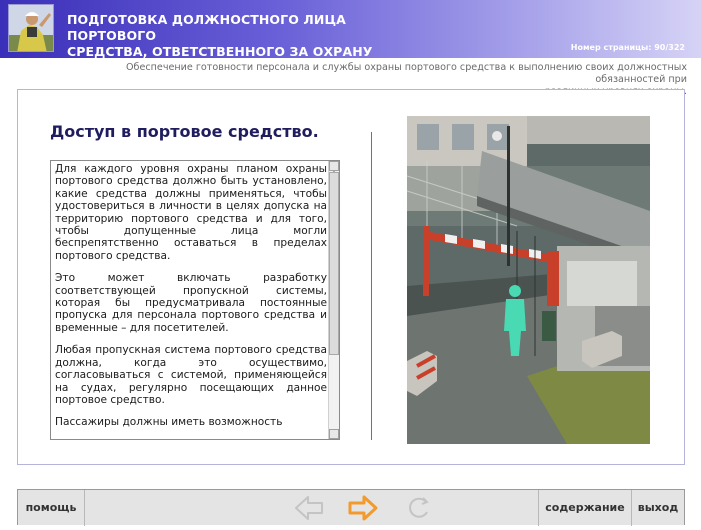  I want to click on scrollbar-thumb, so click(334, 263).